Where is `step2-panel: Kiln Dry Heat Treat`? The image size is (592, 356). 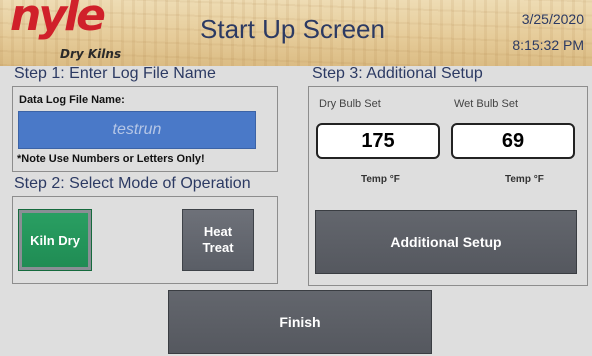 step2-panel: Kiln Dry Heat Treat is located at coordinates (145, 240).